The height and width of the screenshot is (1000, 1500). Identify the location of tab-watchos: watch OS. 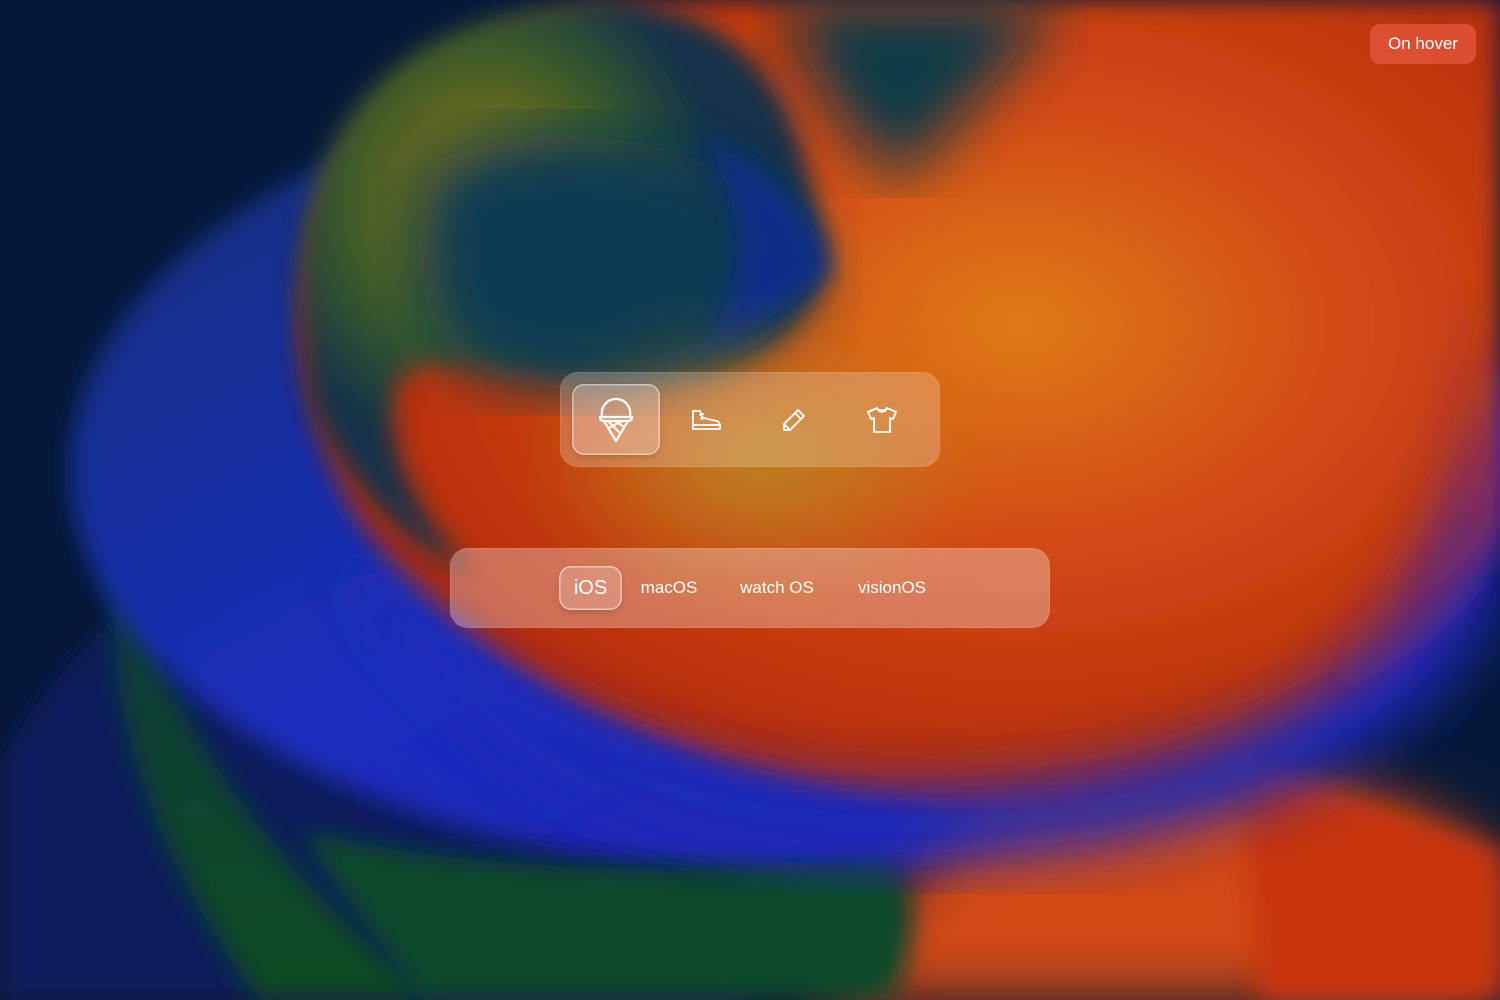
(777, 588).